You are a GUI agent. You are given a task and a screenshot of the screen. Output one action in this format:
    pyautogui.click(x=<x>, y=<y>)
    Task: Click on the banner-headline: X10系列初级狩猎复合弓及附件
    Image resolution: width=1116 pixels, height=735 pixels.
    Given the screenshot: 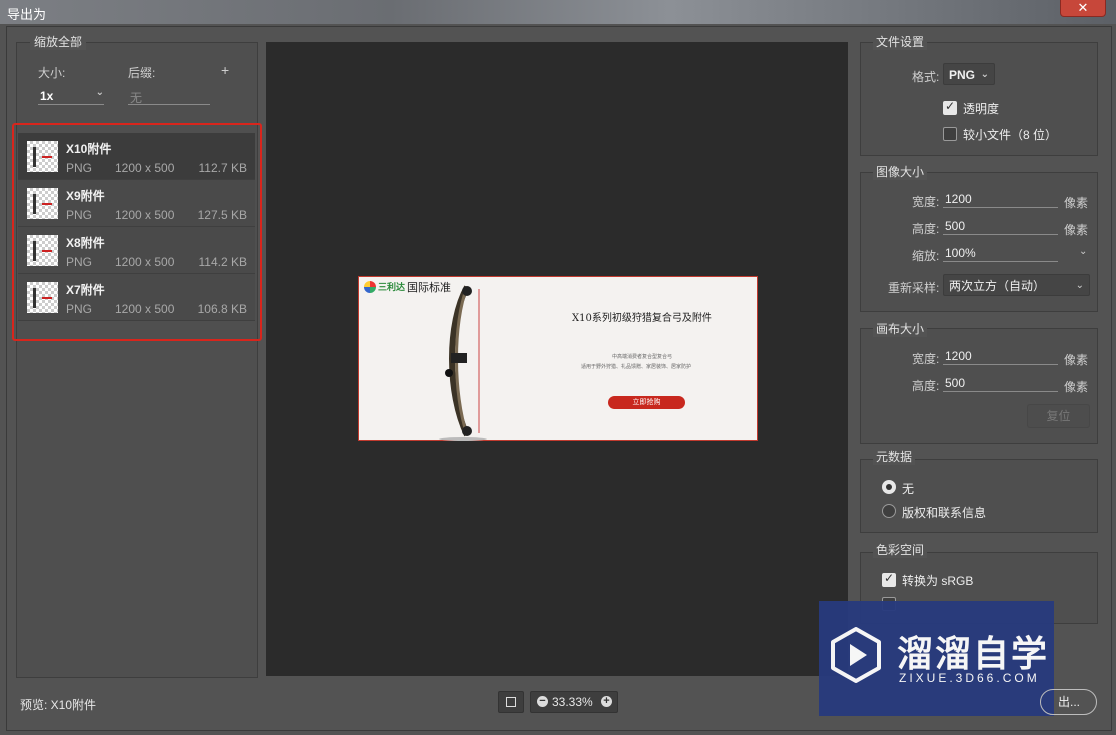 What is the action you would take?
    pyautogui.click(x=642, y=318)
    